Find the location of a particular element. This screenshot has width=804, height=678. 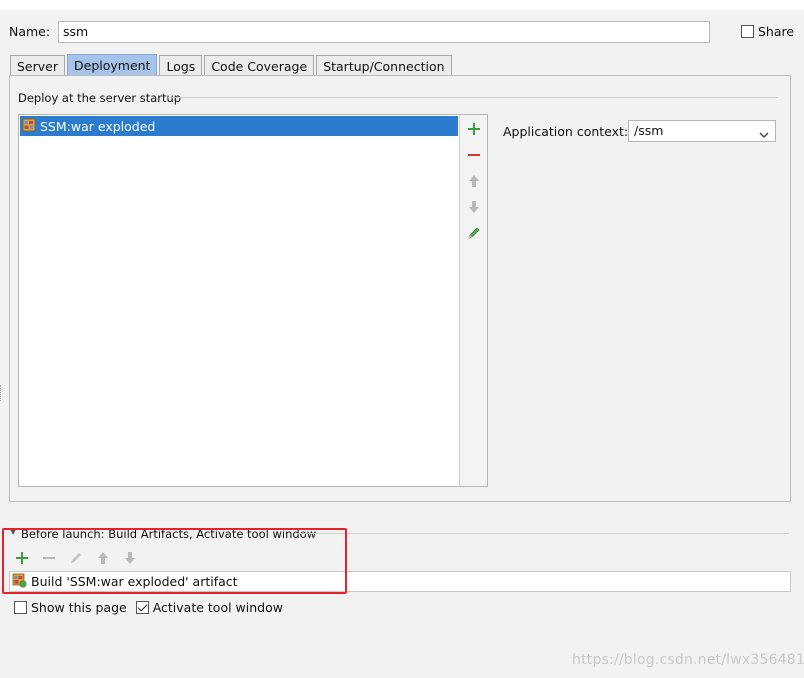

collapse-caret-icon: ▼ is located at coordinates (13, 531).